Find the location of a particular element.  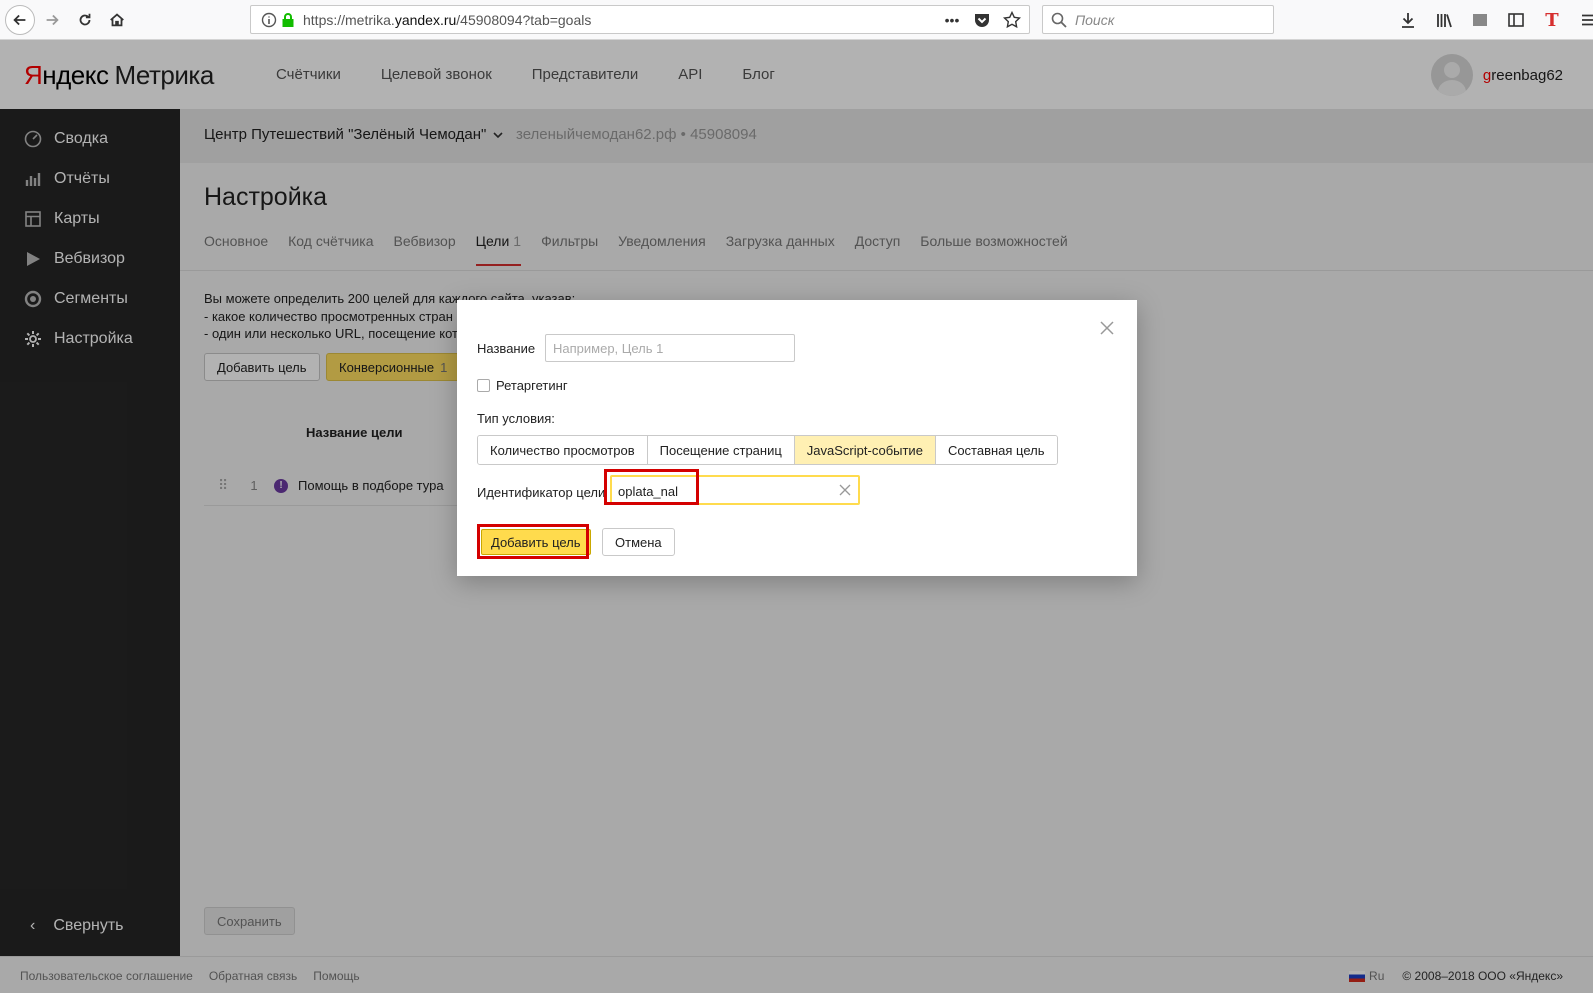

bookmark-star-icon is located at coordinates (1012, 20).